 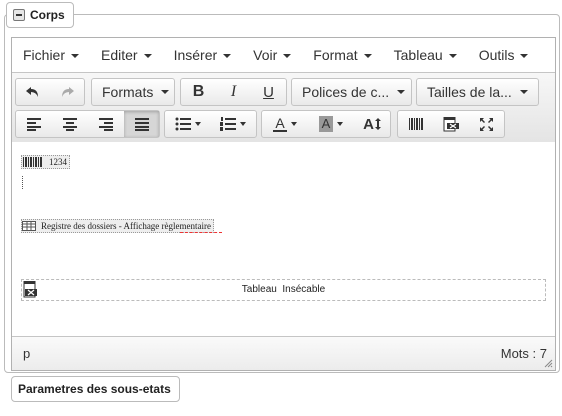 I want to click on redo-button, so click(x=67, y=92).